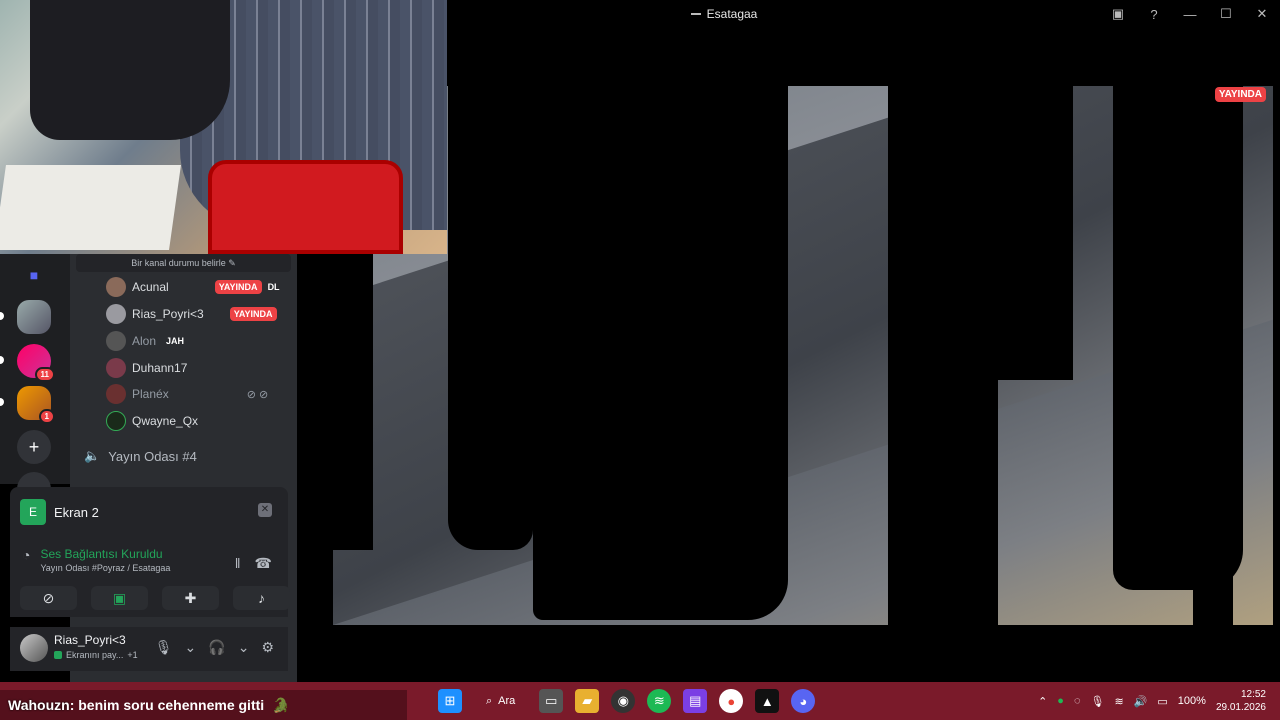 Image resolution: width=1280 pixels, height=720 pixels. I want to click on camera-off-button: ⊘, so click(48, 598).